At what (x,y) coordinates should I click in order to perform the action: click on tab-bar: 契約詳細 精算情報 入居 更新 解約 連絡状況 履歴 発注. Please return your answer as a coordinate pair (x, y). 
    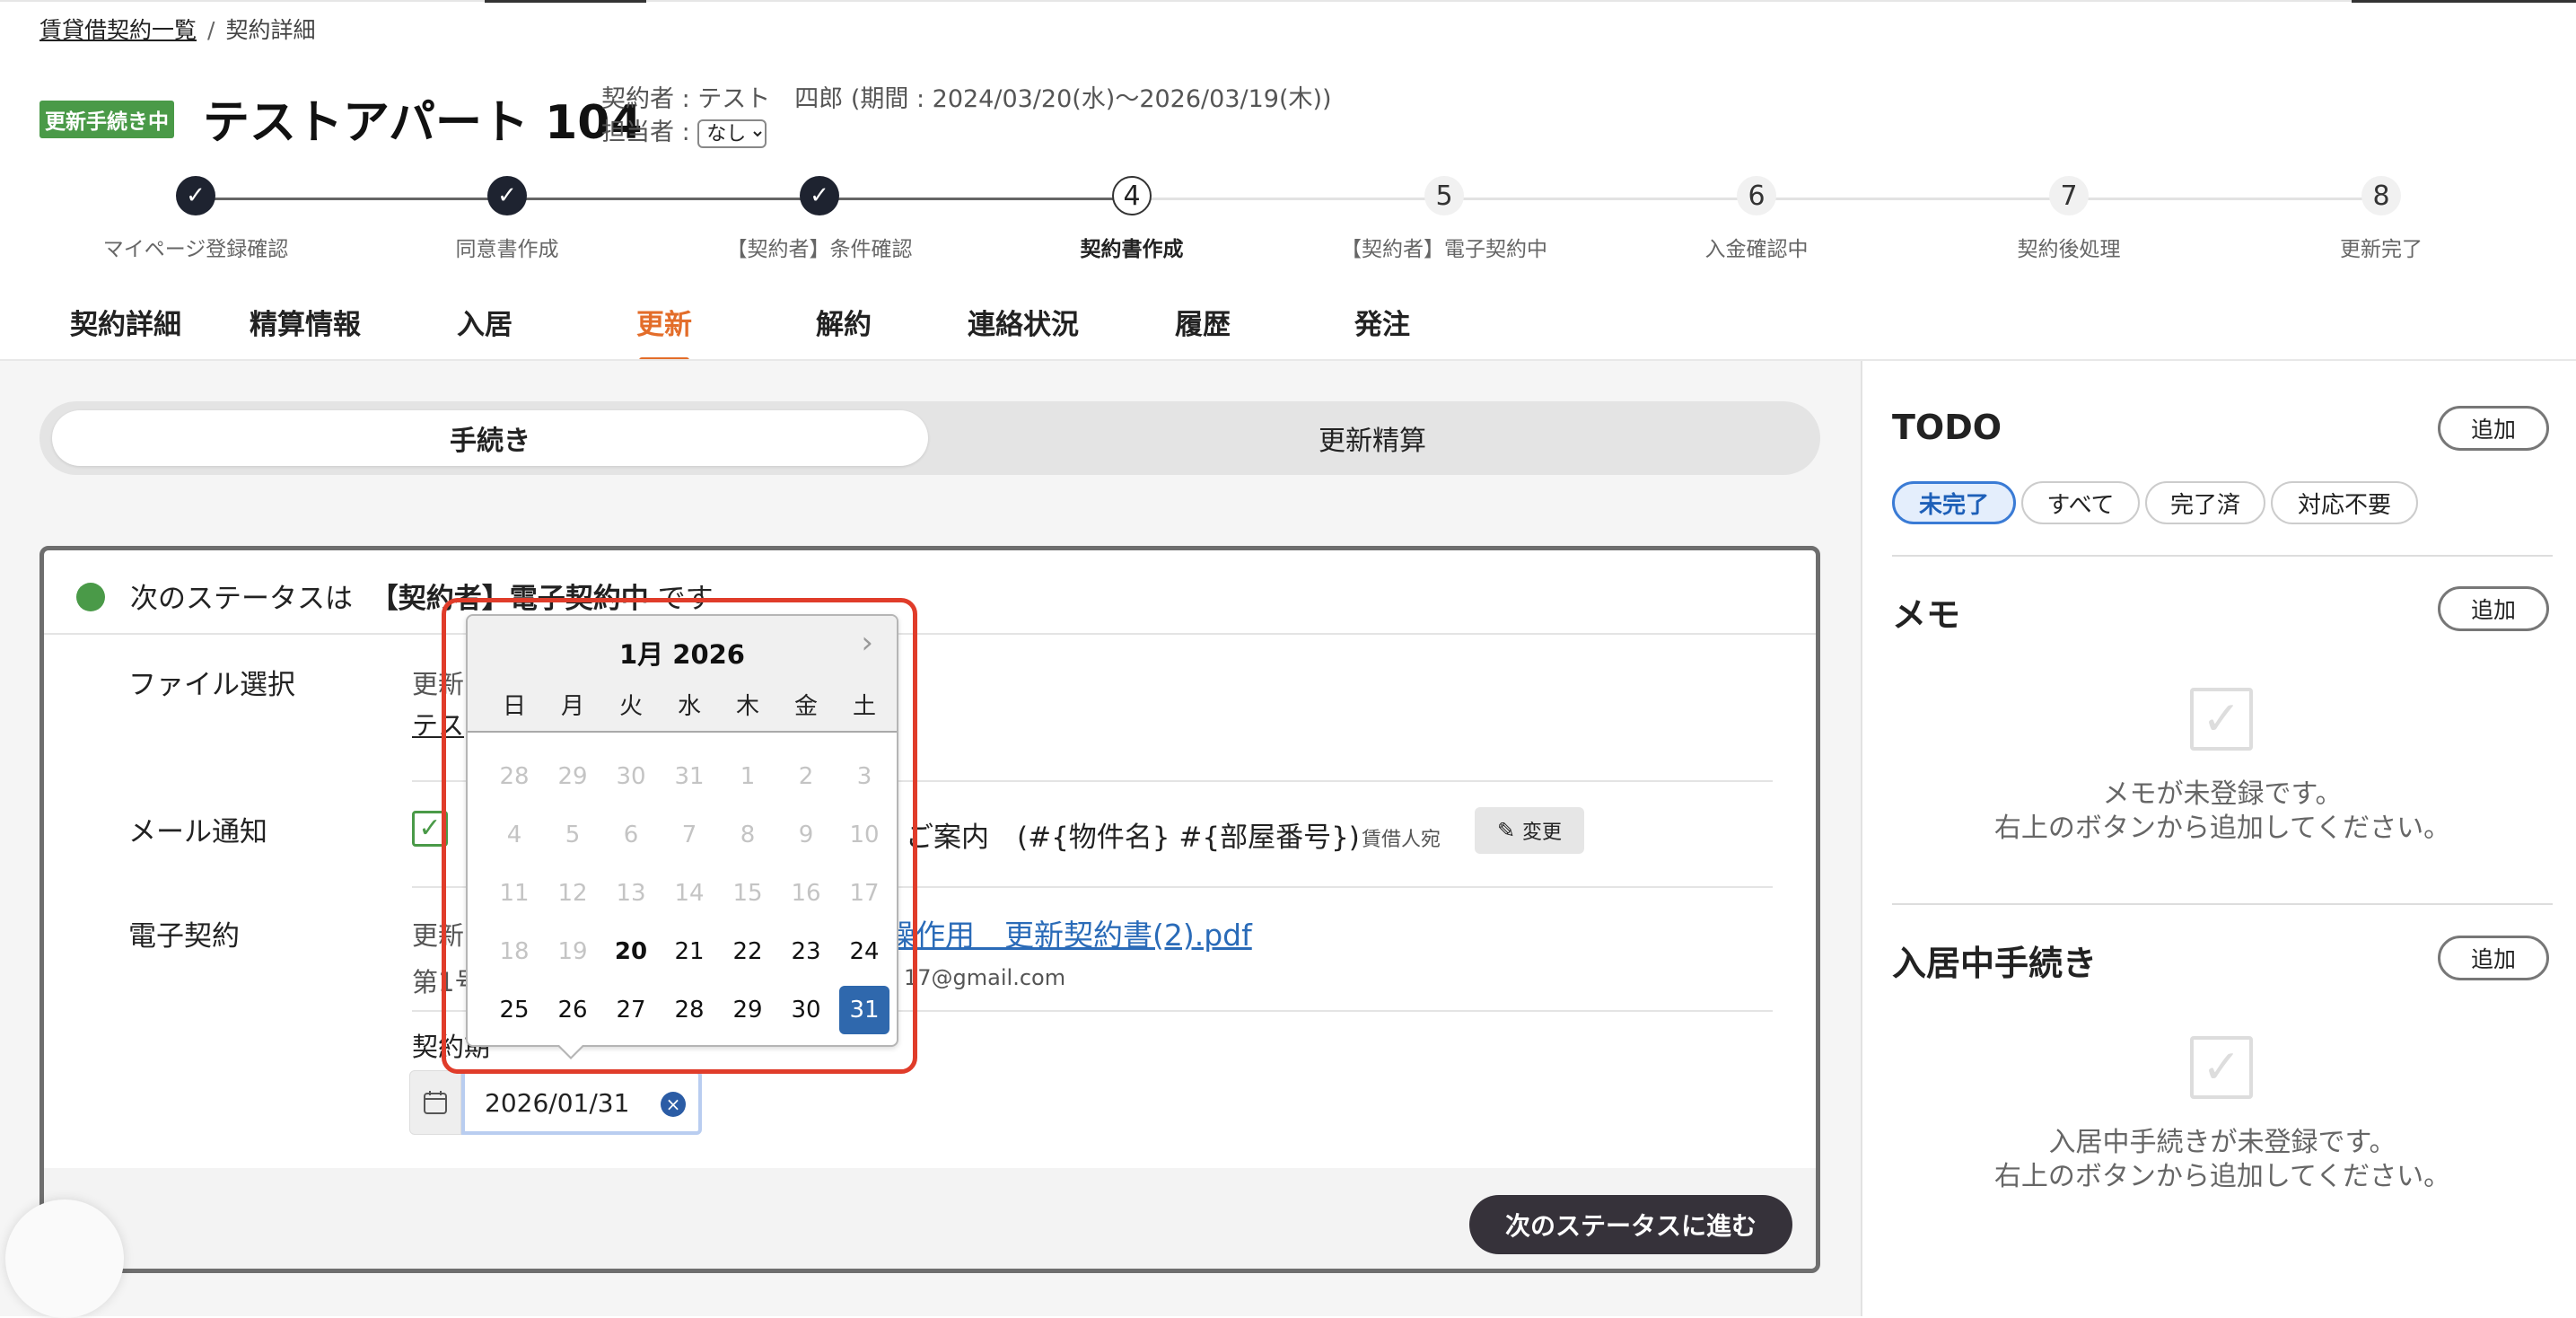
    Looking at the image, I should click on (754, 332).